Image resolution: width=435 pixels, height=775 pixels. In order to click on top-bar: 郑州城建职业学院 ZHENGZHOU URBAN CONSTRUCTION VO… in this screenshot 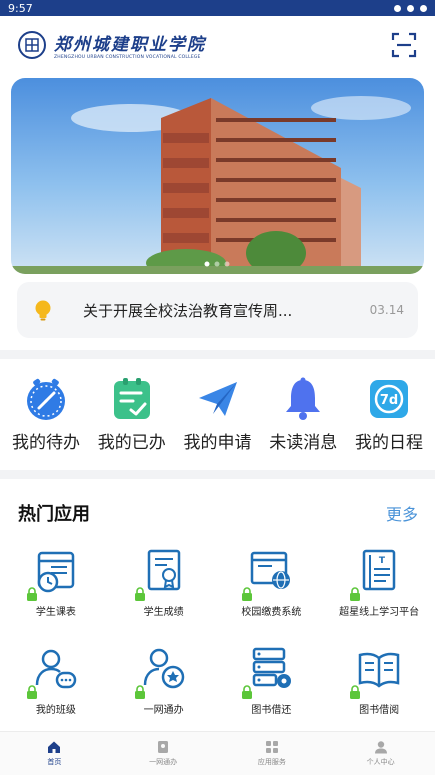, I will do `click(217, 45)`.